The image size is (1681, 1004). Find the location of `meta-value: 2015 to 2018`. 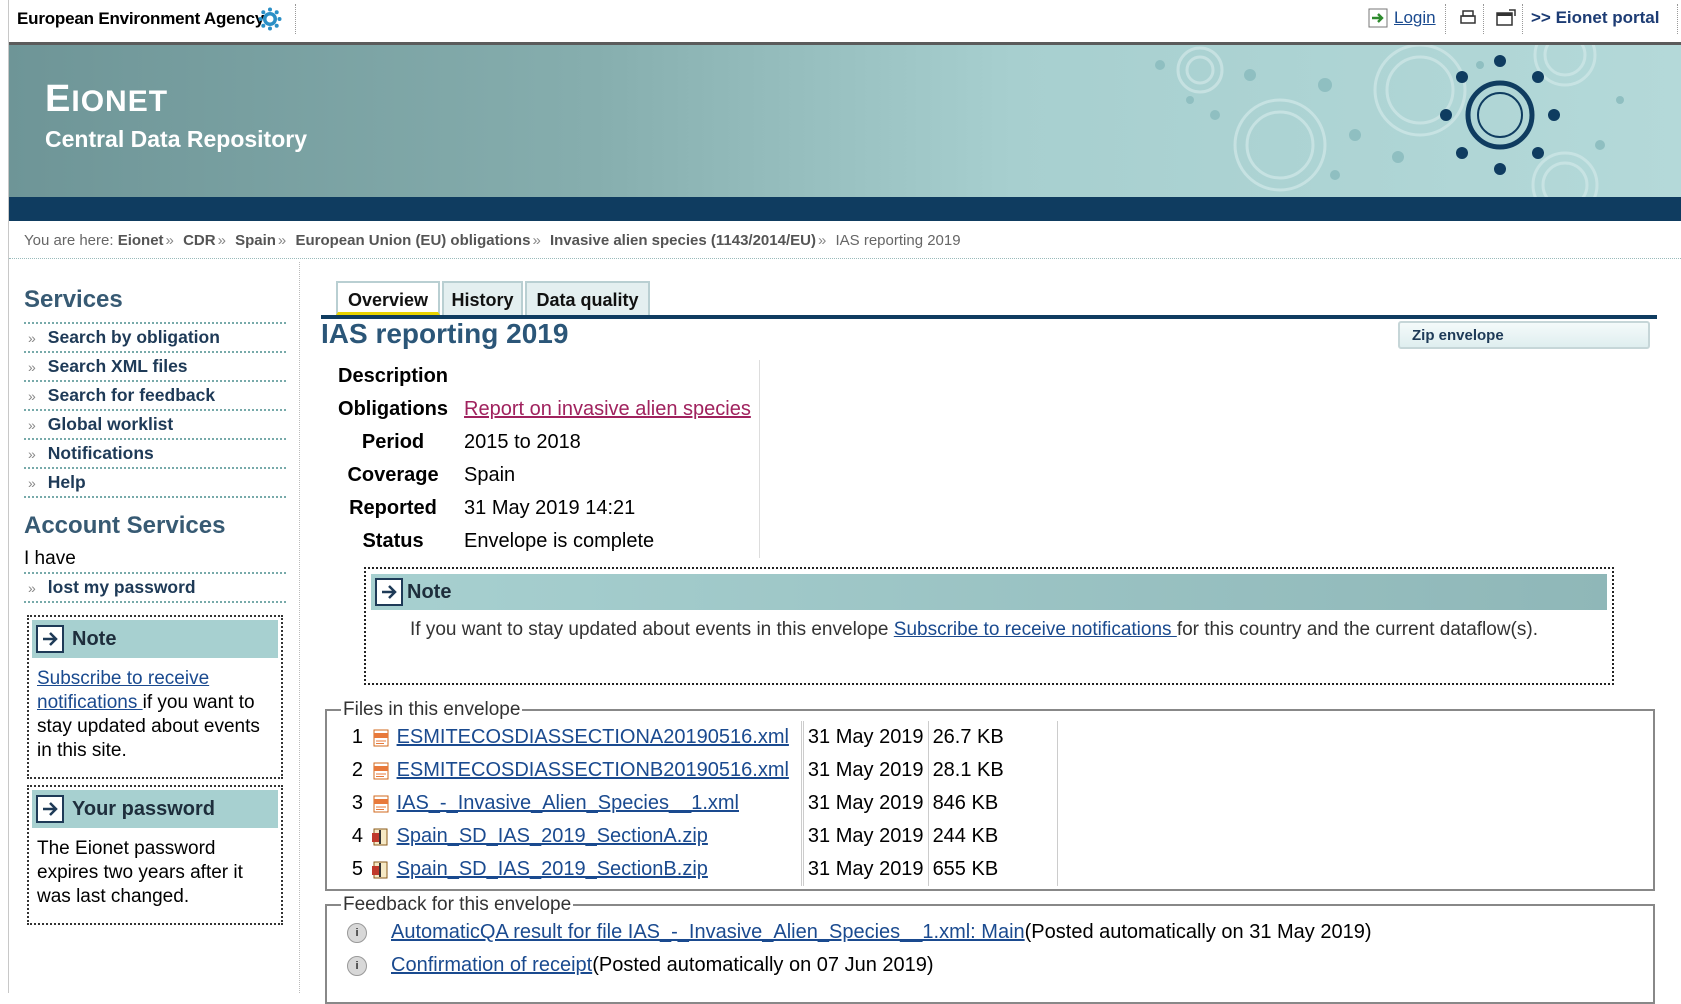

meta-value: 2015 to 2018 is located at coordinates (608, 442).